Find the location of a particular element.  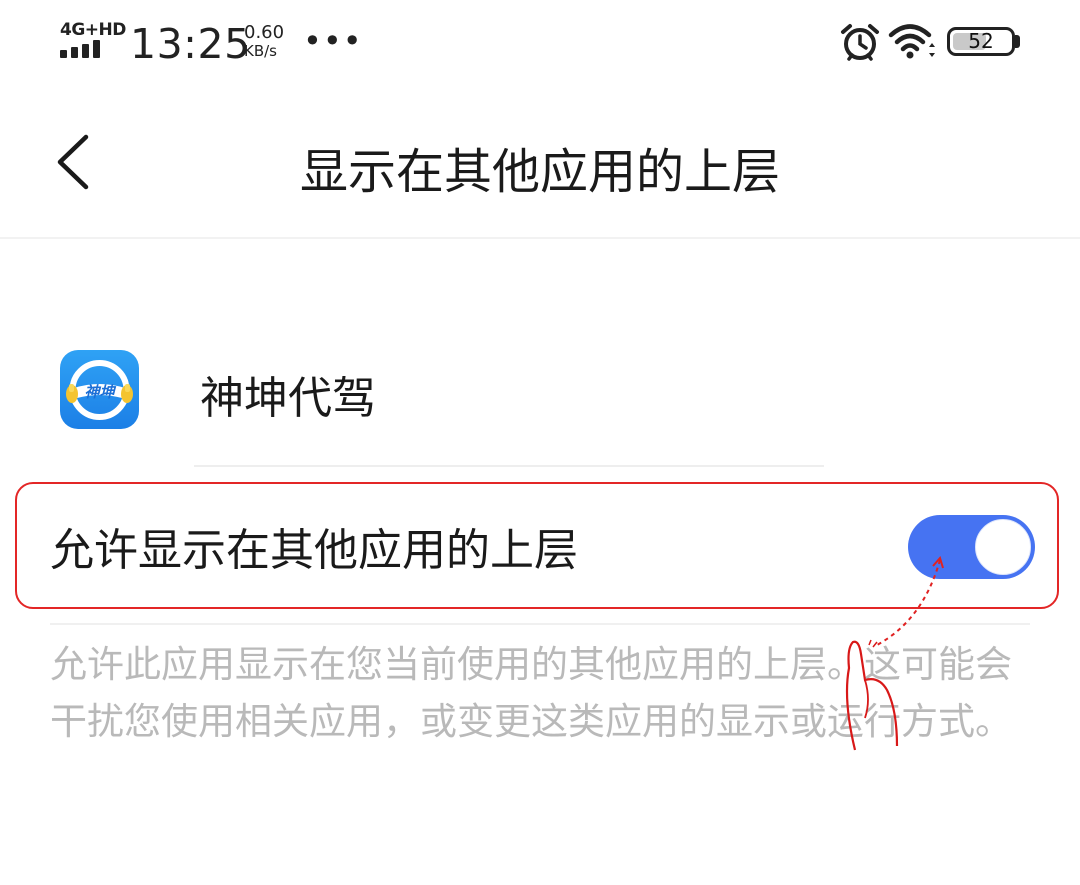

battery-level: 52 is located at coordinates (981, 41).